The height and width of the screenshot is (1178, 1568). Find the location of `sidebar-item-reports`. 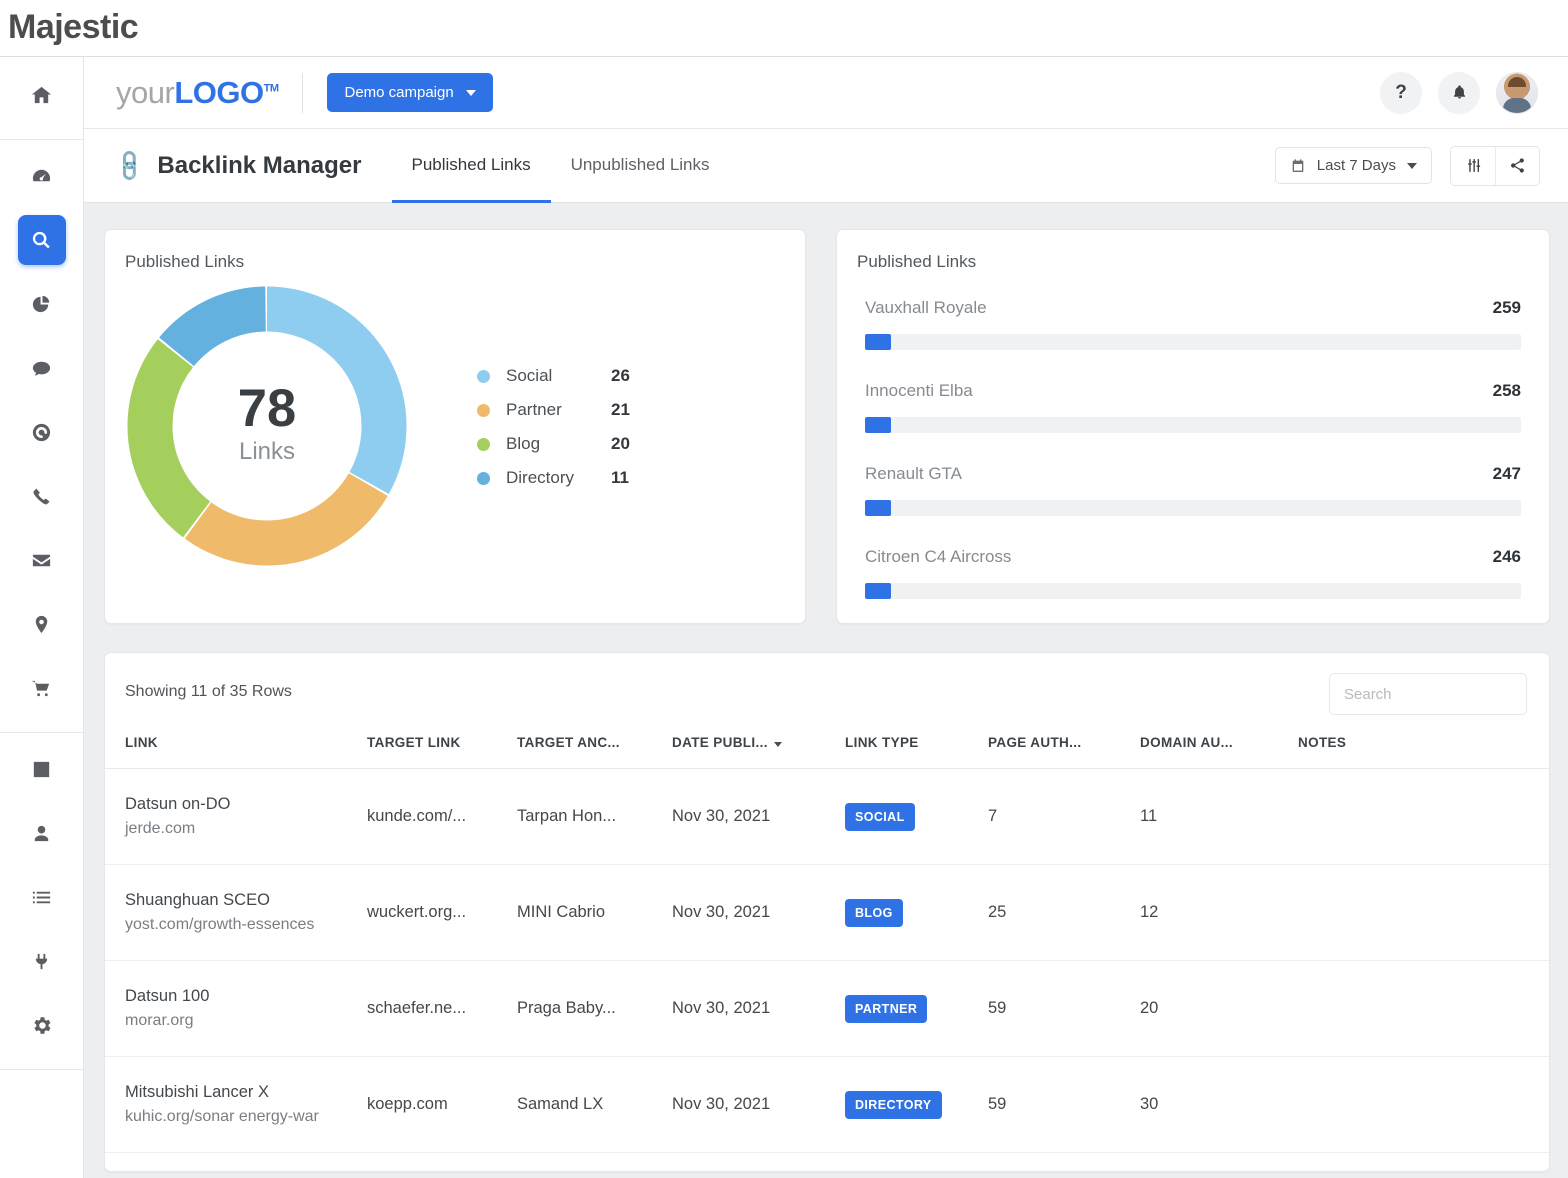

sidebar-item-reports is located at coordinates (42, 769).